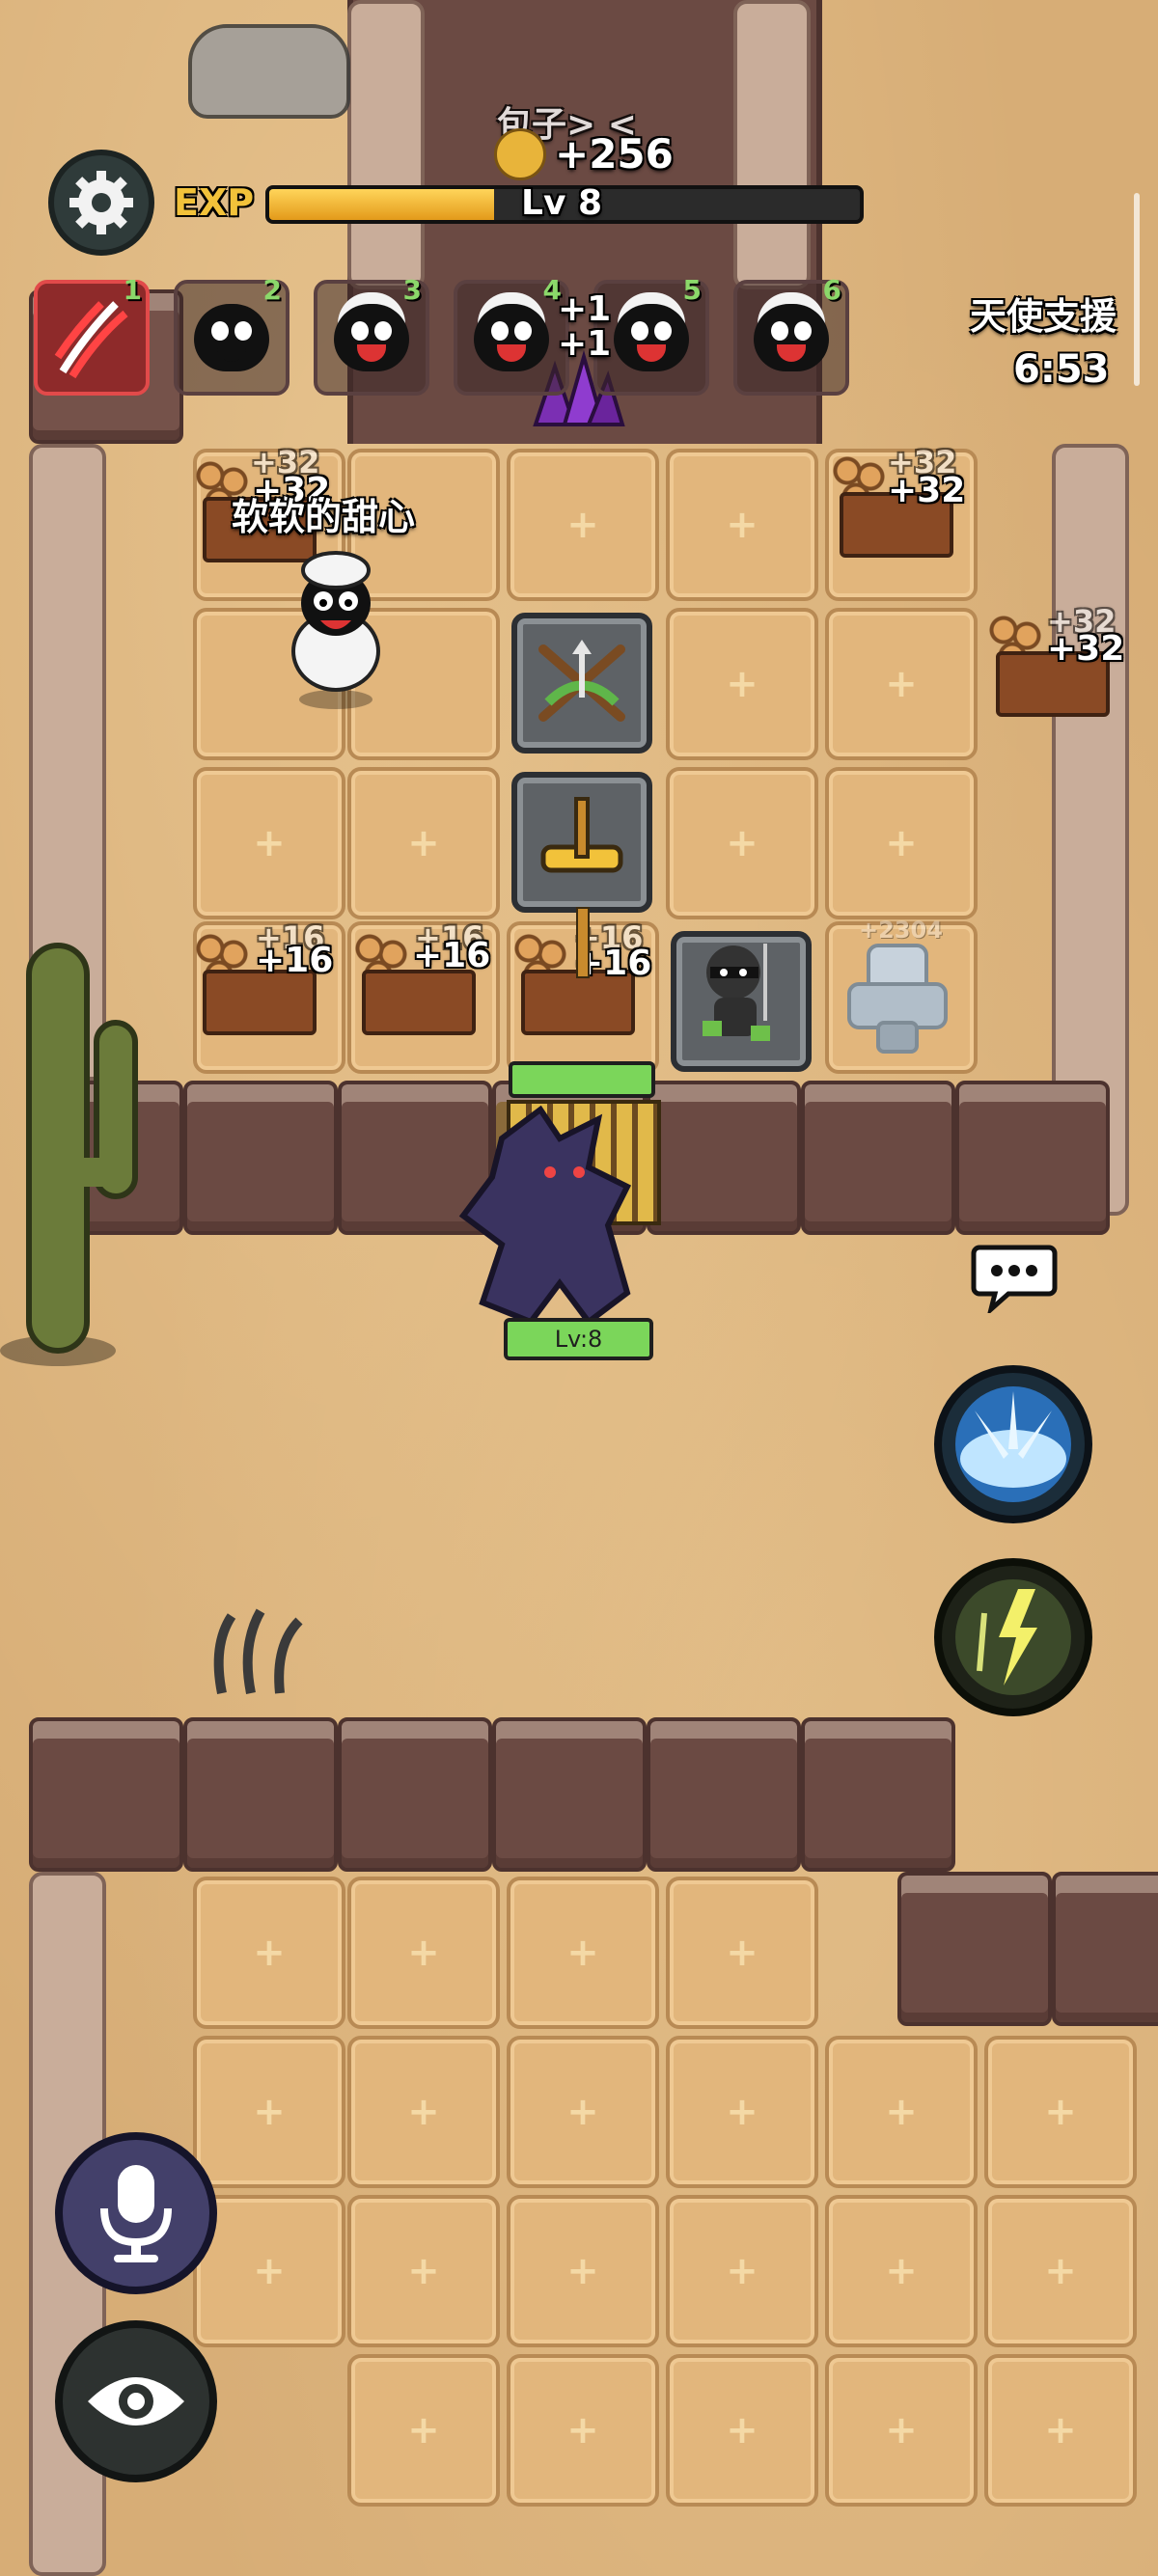  I want to click on team-slot-2: 2, so click(232, 335).